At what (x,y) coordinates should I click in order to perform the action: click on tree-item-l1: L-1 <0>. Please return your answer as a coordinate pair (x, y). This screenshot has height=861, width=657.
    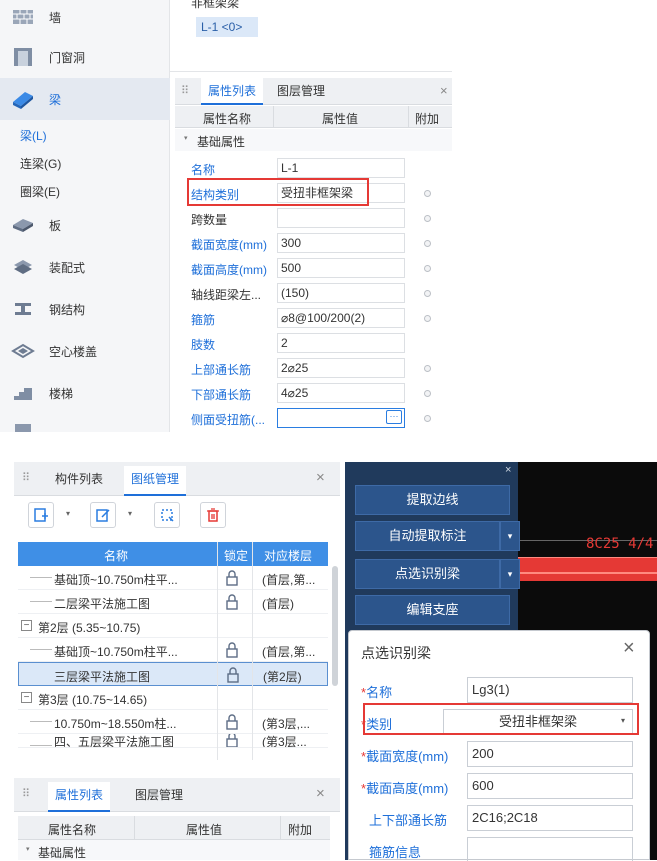
    Looking at the image, I should click on (227, 27).